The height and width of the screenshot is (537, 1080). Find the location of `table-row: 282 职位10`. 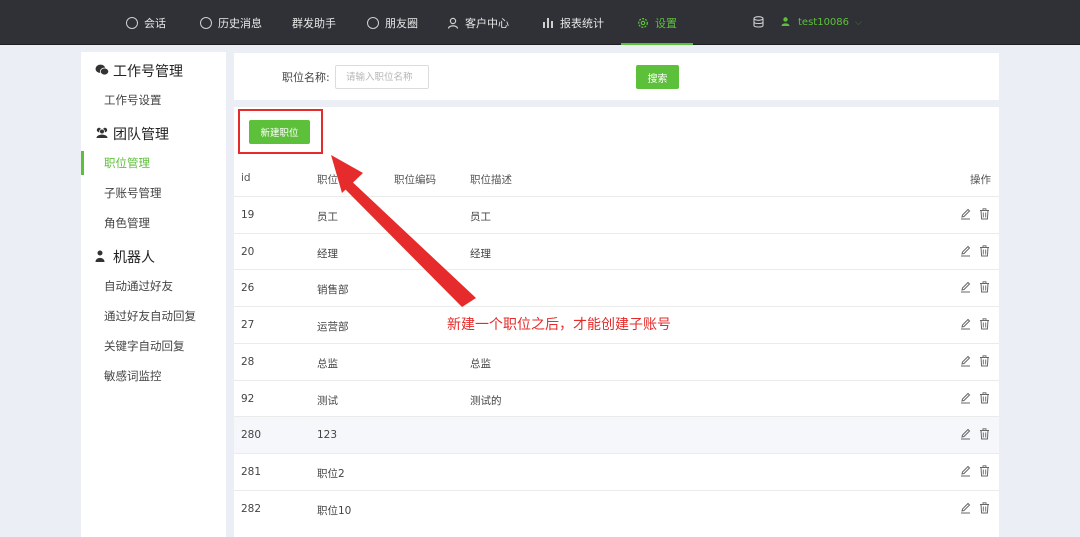

table-row: 282 职位10 is located at coordinates (616, 508).